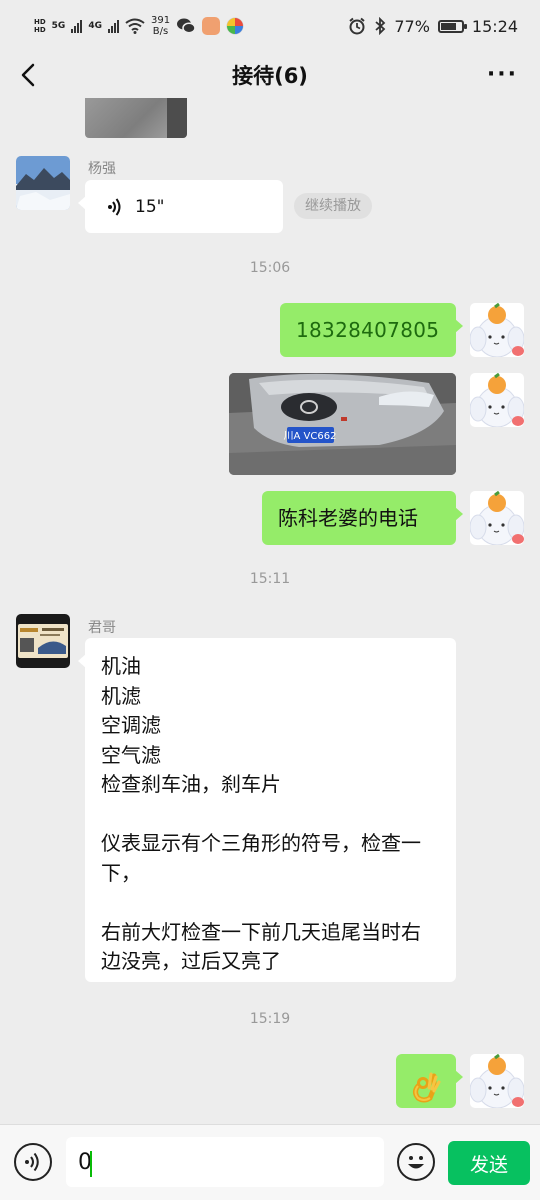  What do you see at coordinates (502, 74) in the screenshot?
I see `more-icon: ···` at bounding box center [502, 74].